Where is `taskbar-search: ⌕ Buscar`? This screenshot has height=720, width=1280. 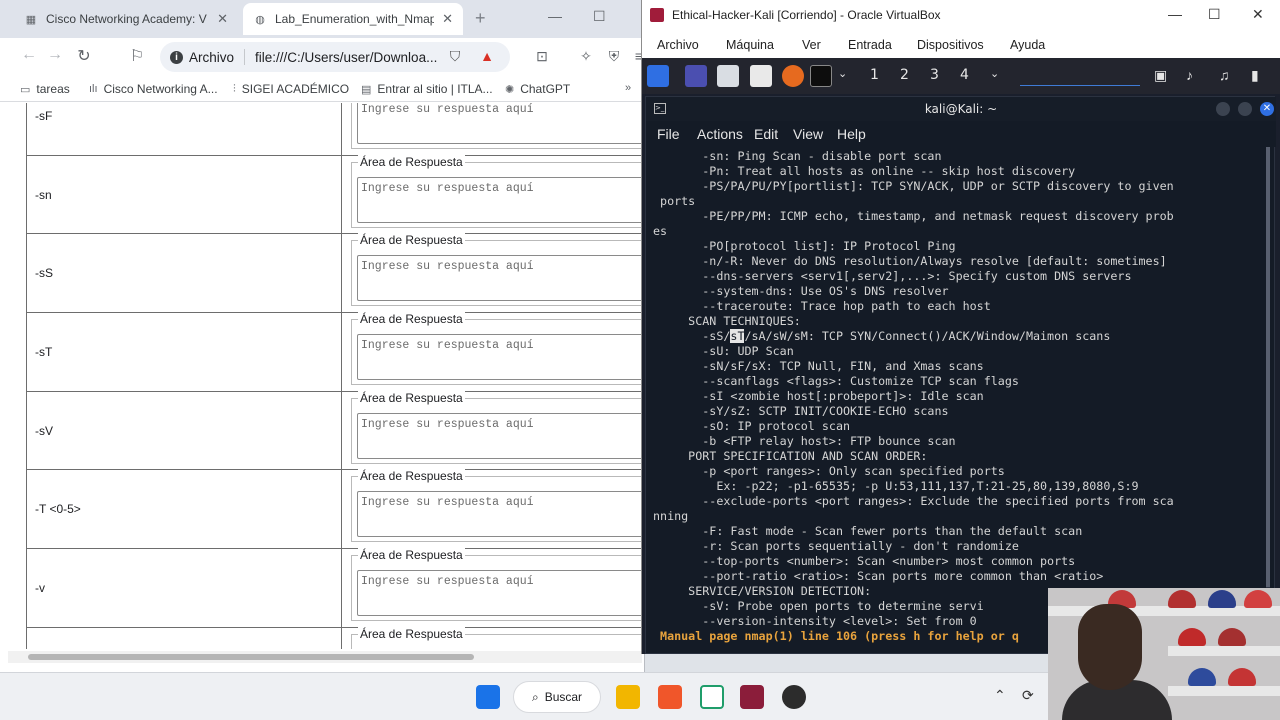
taskbar-search: ⌕ Buscar is located at coordinates (557, 697).